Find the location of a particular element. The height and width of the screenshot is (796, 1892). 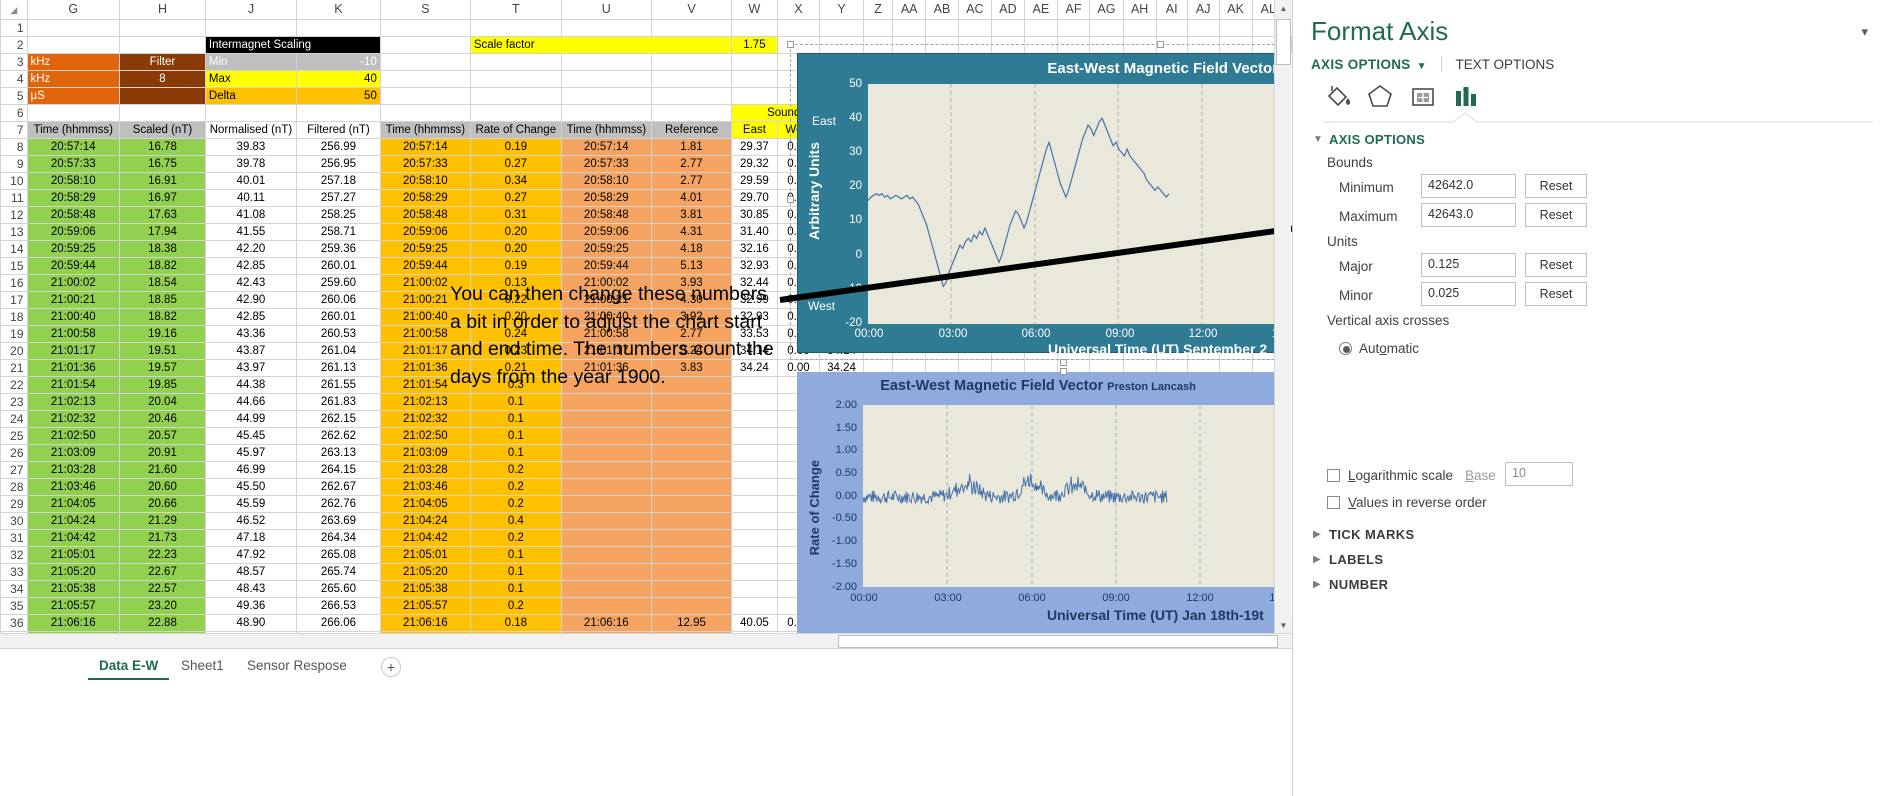

cell-east: 30.85 is located at coordinates (754, 214).